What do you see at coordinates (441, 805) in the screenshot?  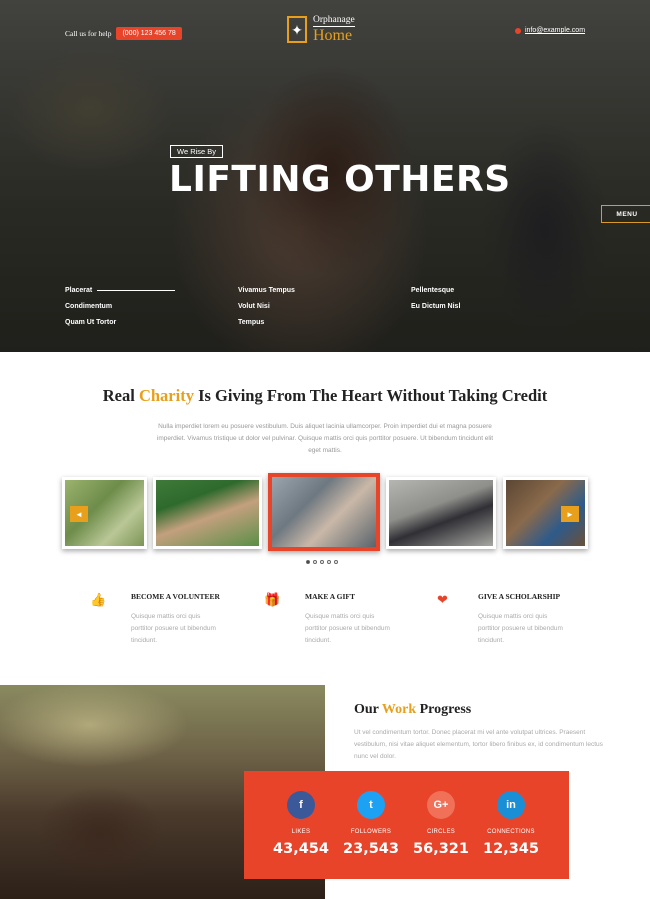 I see `google-plus-icon: G+` at bounding box center [441, 805].